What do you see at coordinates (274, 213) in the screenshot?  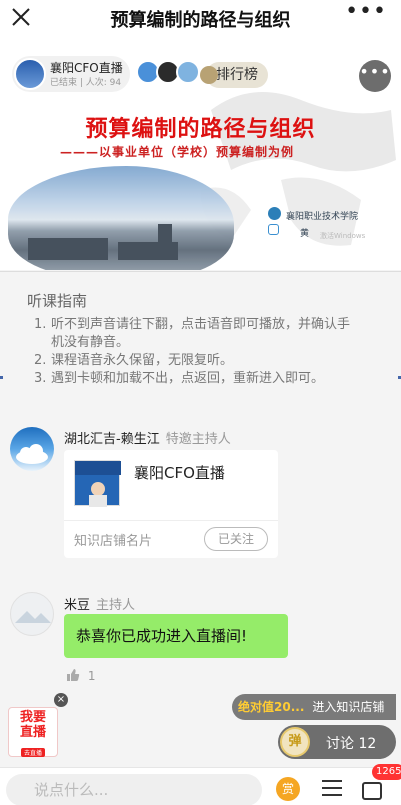 I see `school-logo-icon` at bounding box center [274, 213].